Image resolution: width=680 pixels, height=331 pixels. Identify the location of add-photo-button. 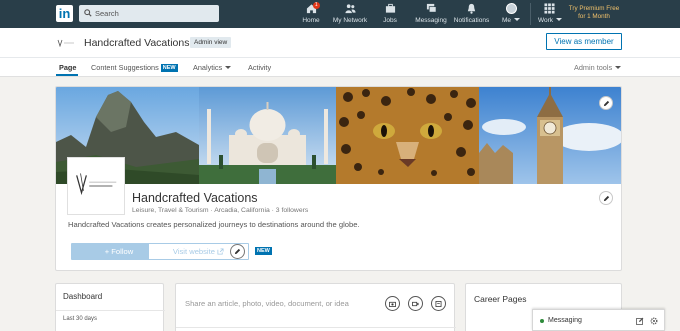
(392, 303).